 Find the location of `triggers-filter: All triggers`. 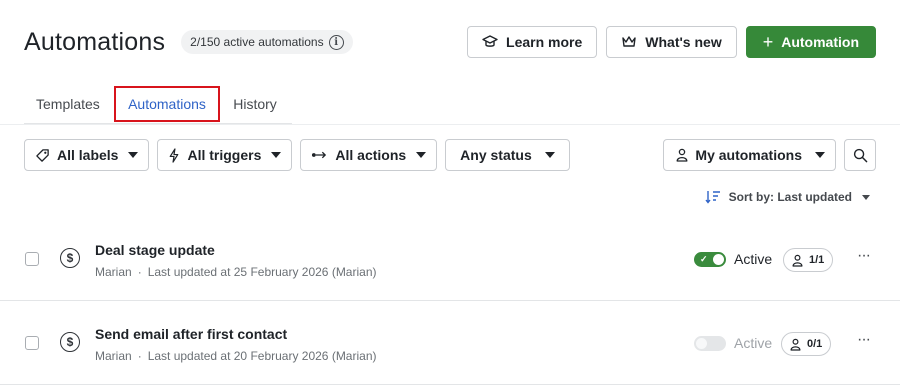

triggers-filter: All triggers is located at coordinates (225, 155).